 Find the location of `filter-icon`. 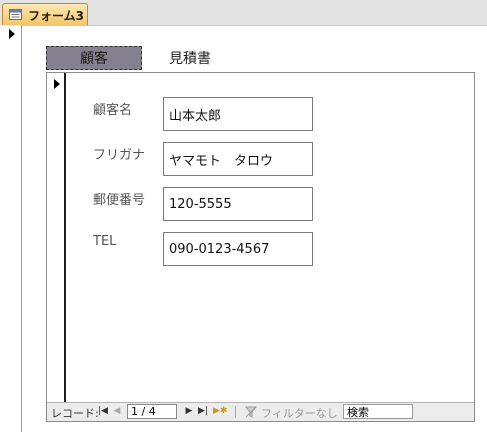

filter-icon is located at coordinates (251, 412).